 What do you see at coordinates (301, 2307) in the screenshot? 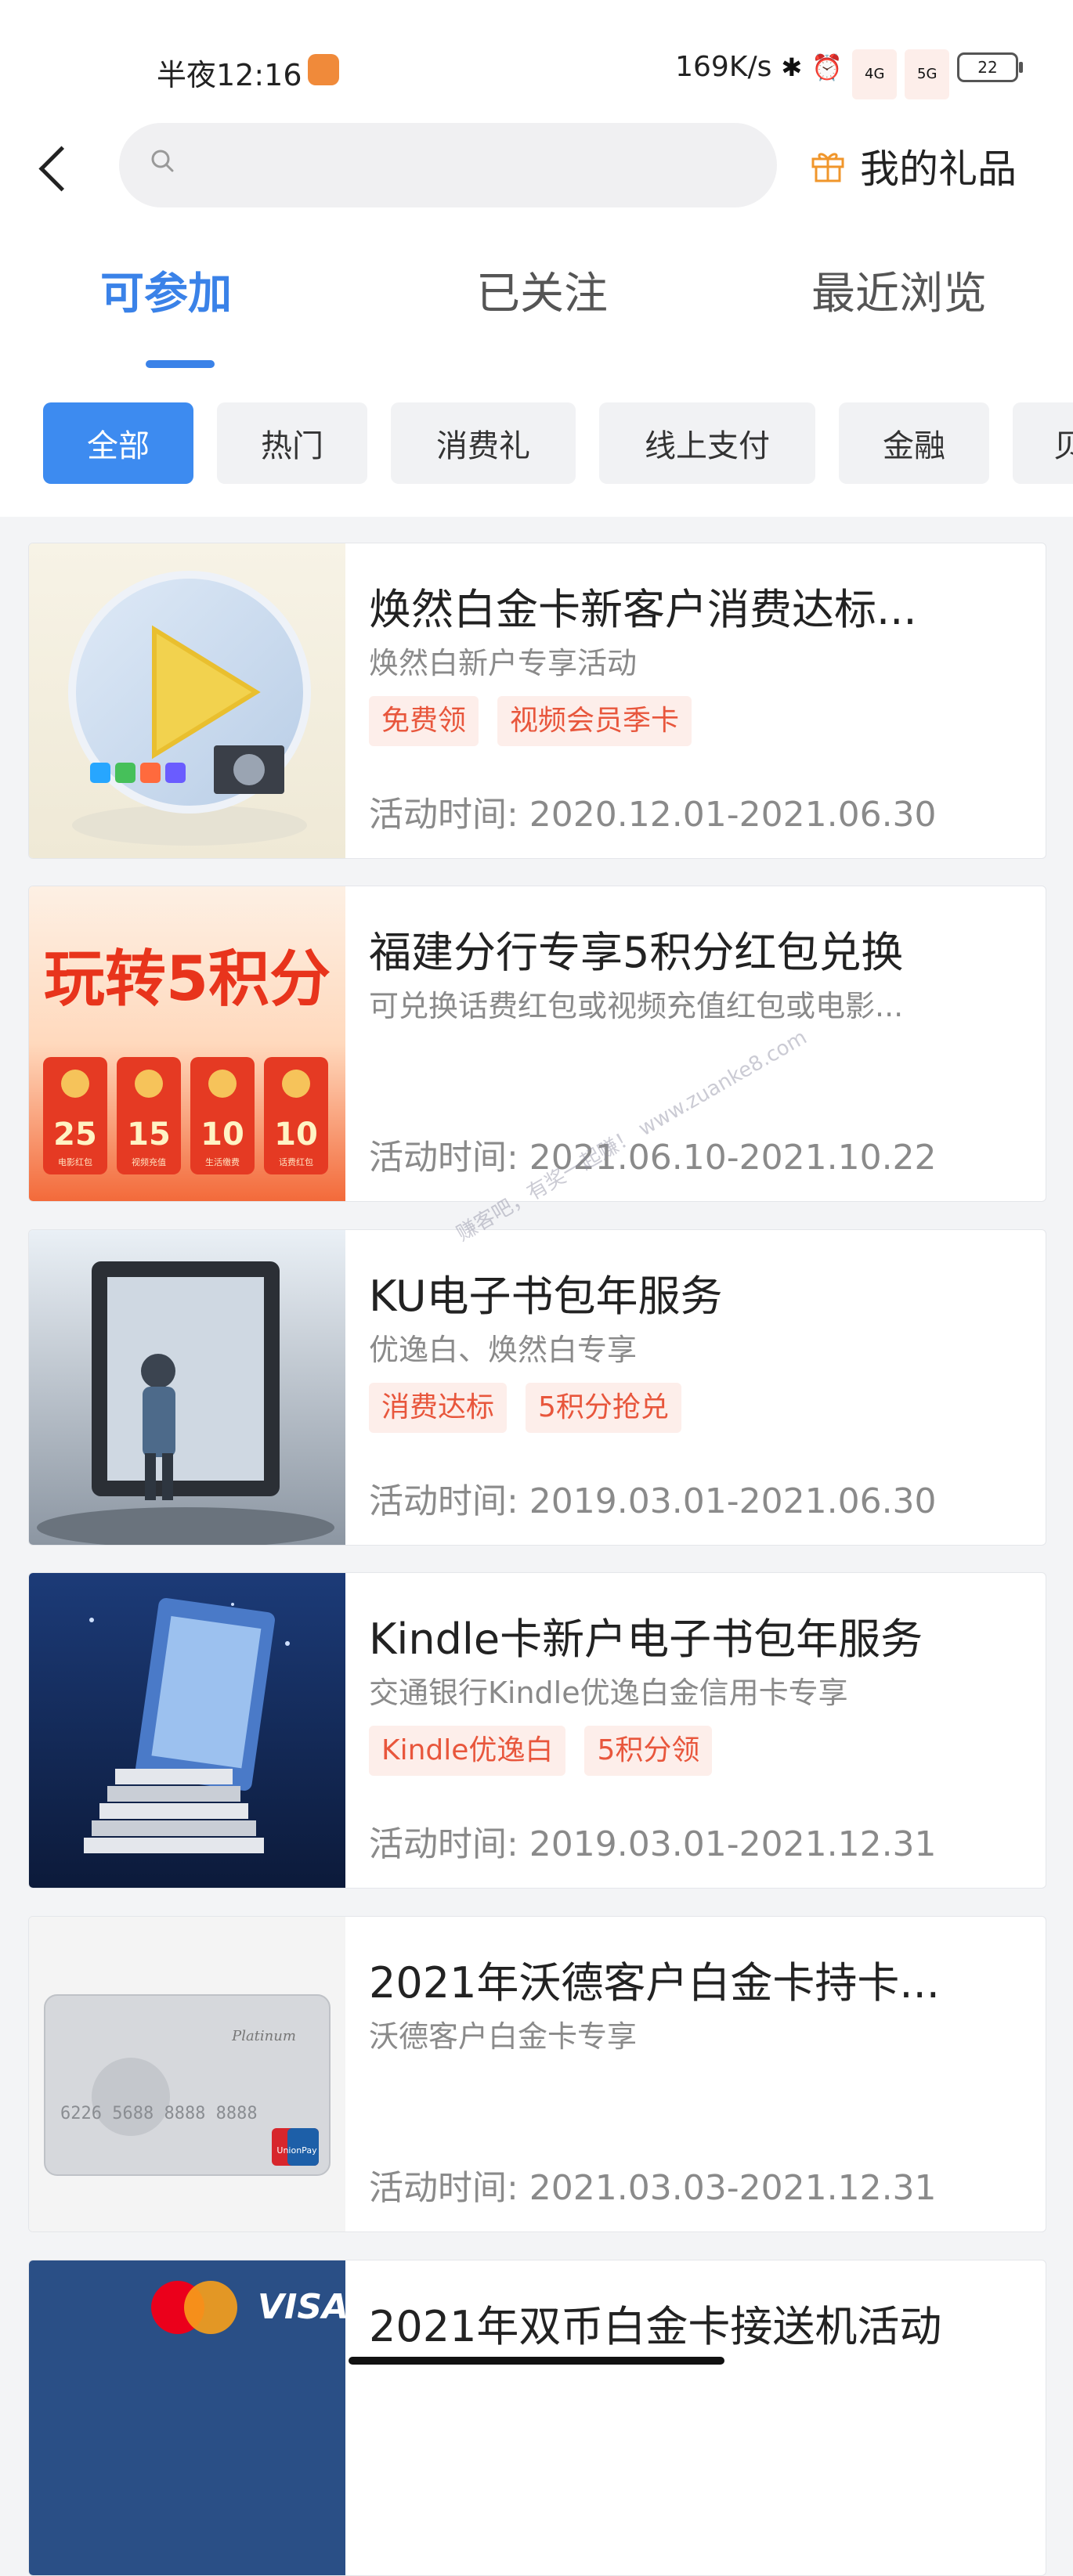
I see `visa-logo: VISA` at bounding box center [301, 2307].